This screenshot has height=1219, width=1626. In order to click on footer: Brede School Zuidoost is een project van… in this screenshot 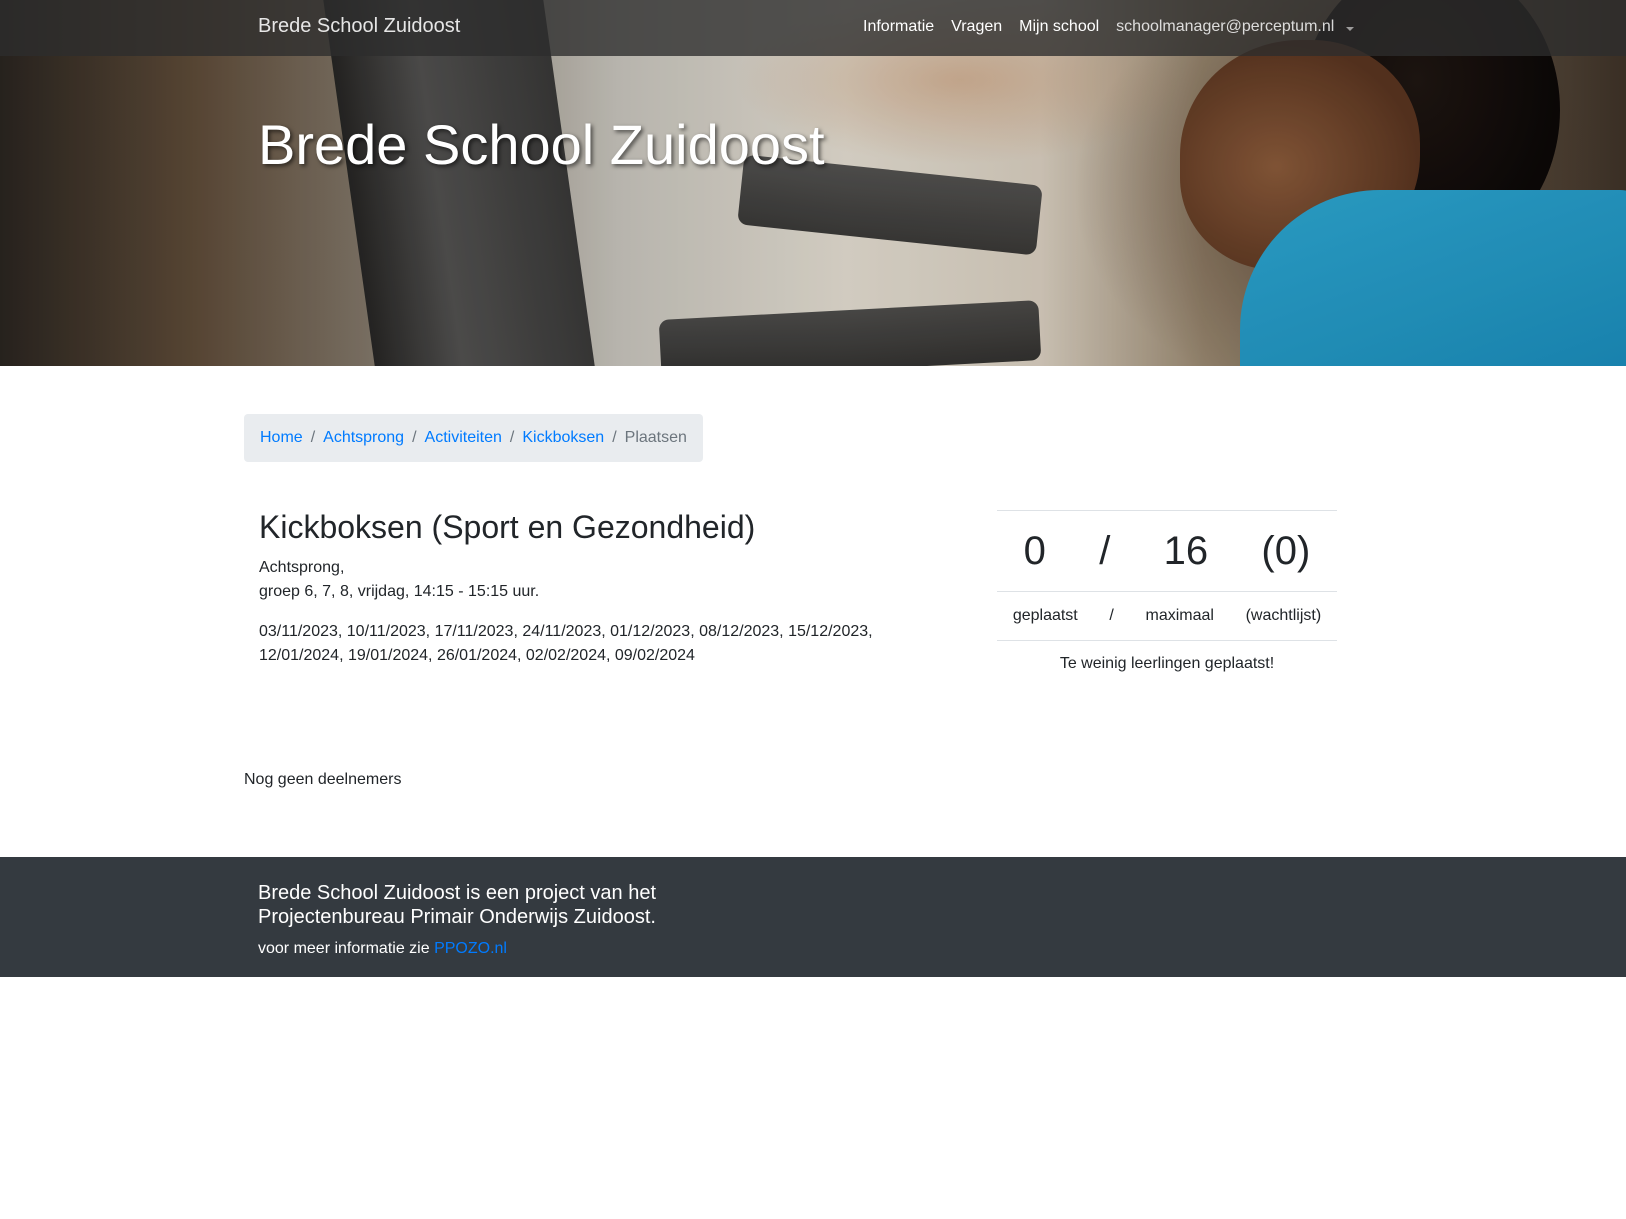, I will do `click(813, 917)`.